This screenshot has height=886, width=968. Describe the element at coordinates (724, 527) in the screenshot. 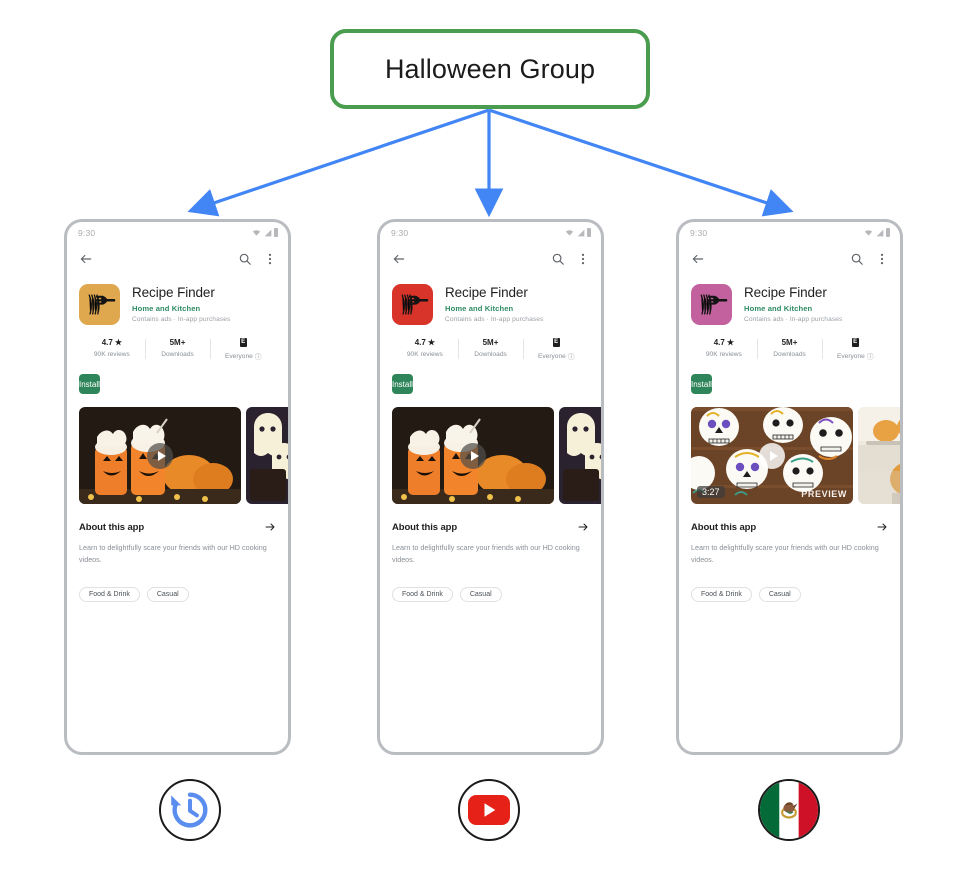

I see `about-title: About this app` at that location.